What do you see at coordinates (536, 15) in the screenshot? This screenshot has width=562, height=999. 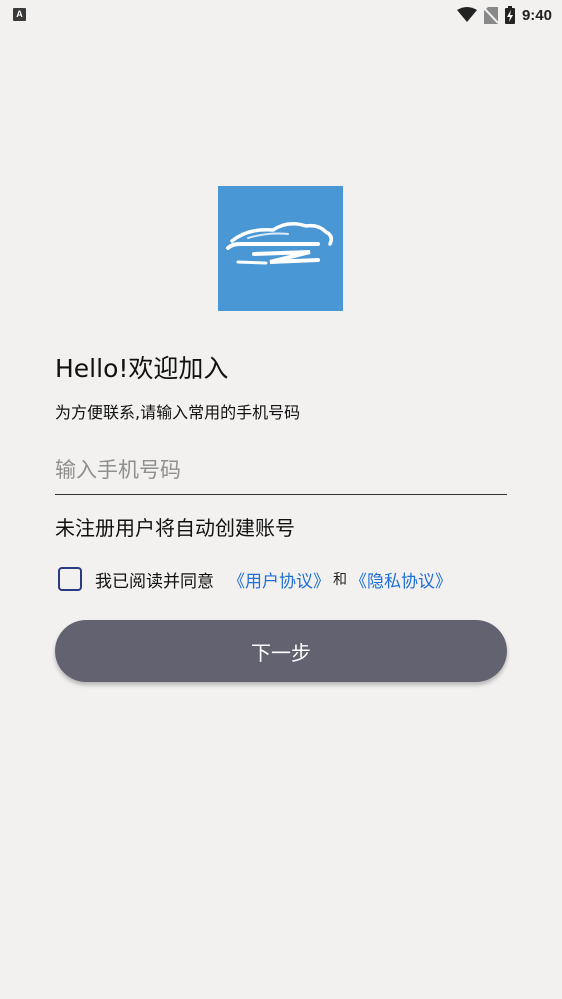 I see `status-time: 9:40` at bounding box center [536, 15].